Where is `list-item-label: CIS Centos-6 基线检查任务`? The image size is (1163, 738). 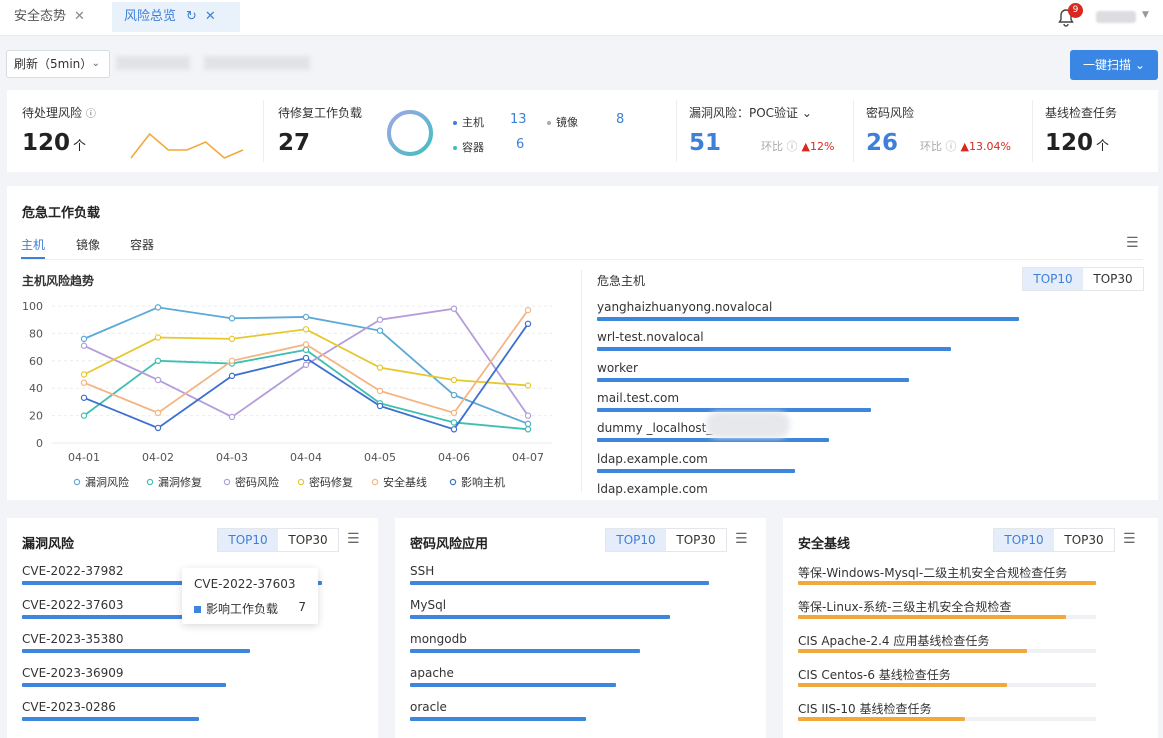
list-item-label: CIS Centos-6 基线检查任务 is located at coordinates (874, 674).